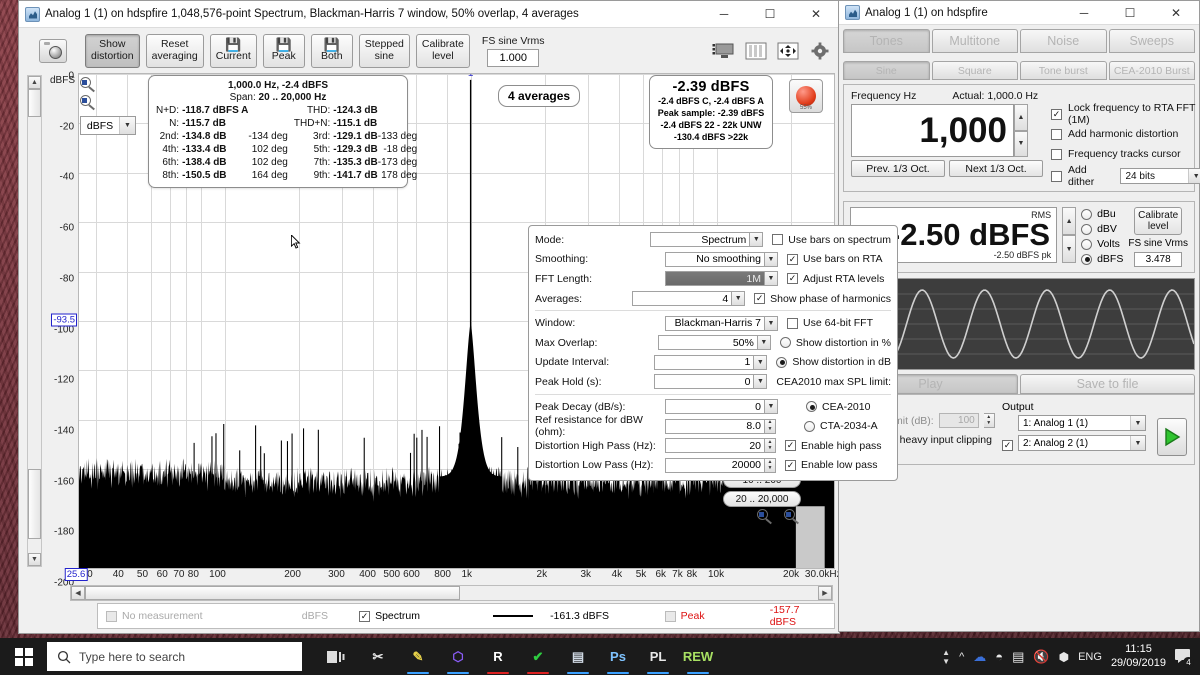 Image resolution: width=1200 pixels, height=675 pixels. What do you see at coordinates (756, 51) in the screenshot?
I see `bars-icon` at bounding box center [756, 51].